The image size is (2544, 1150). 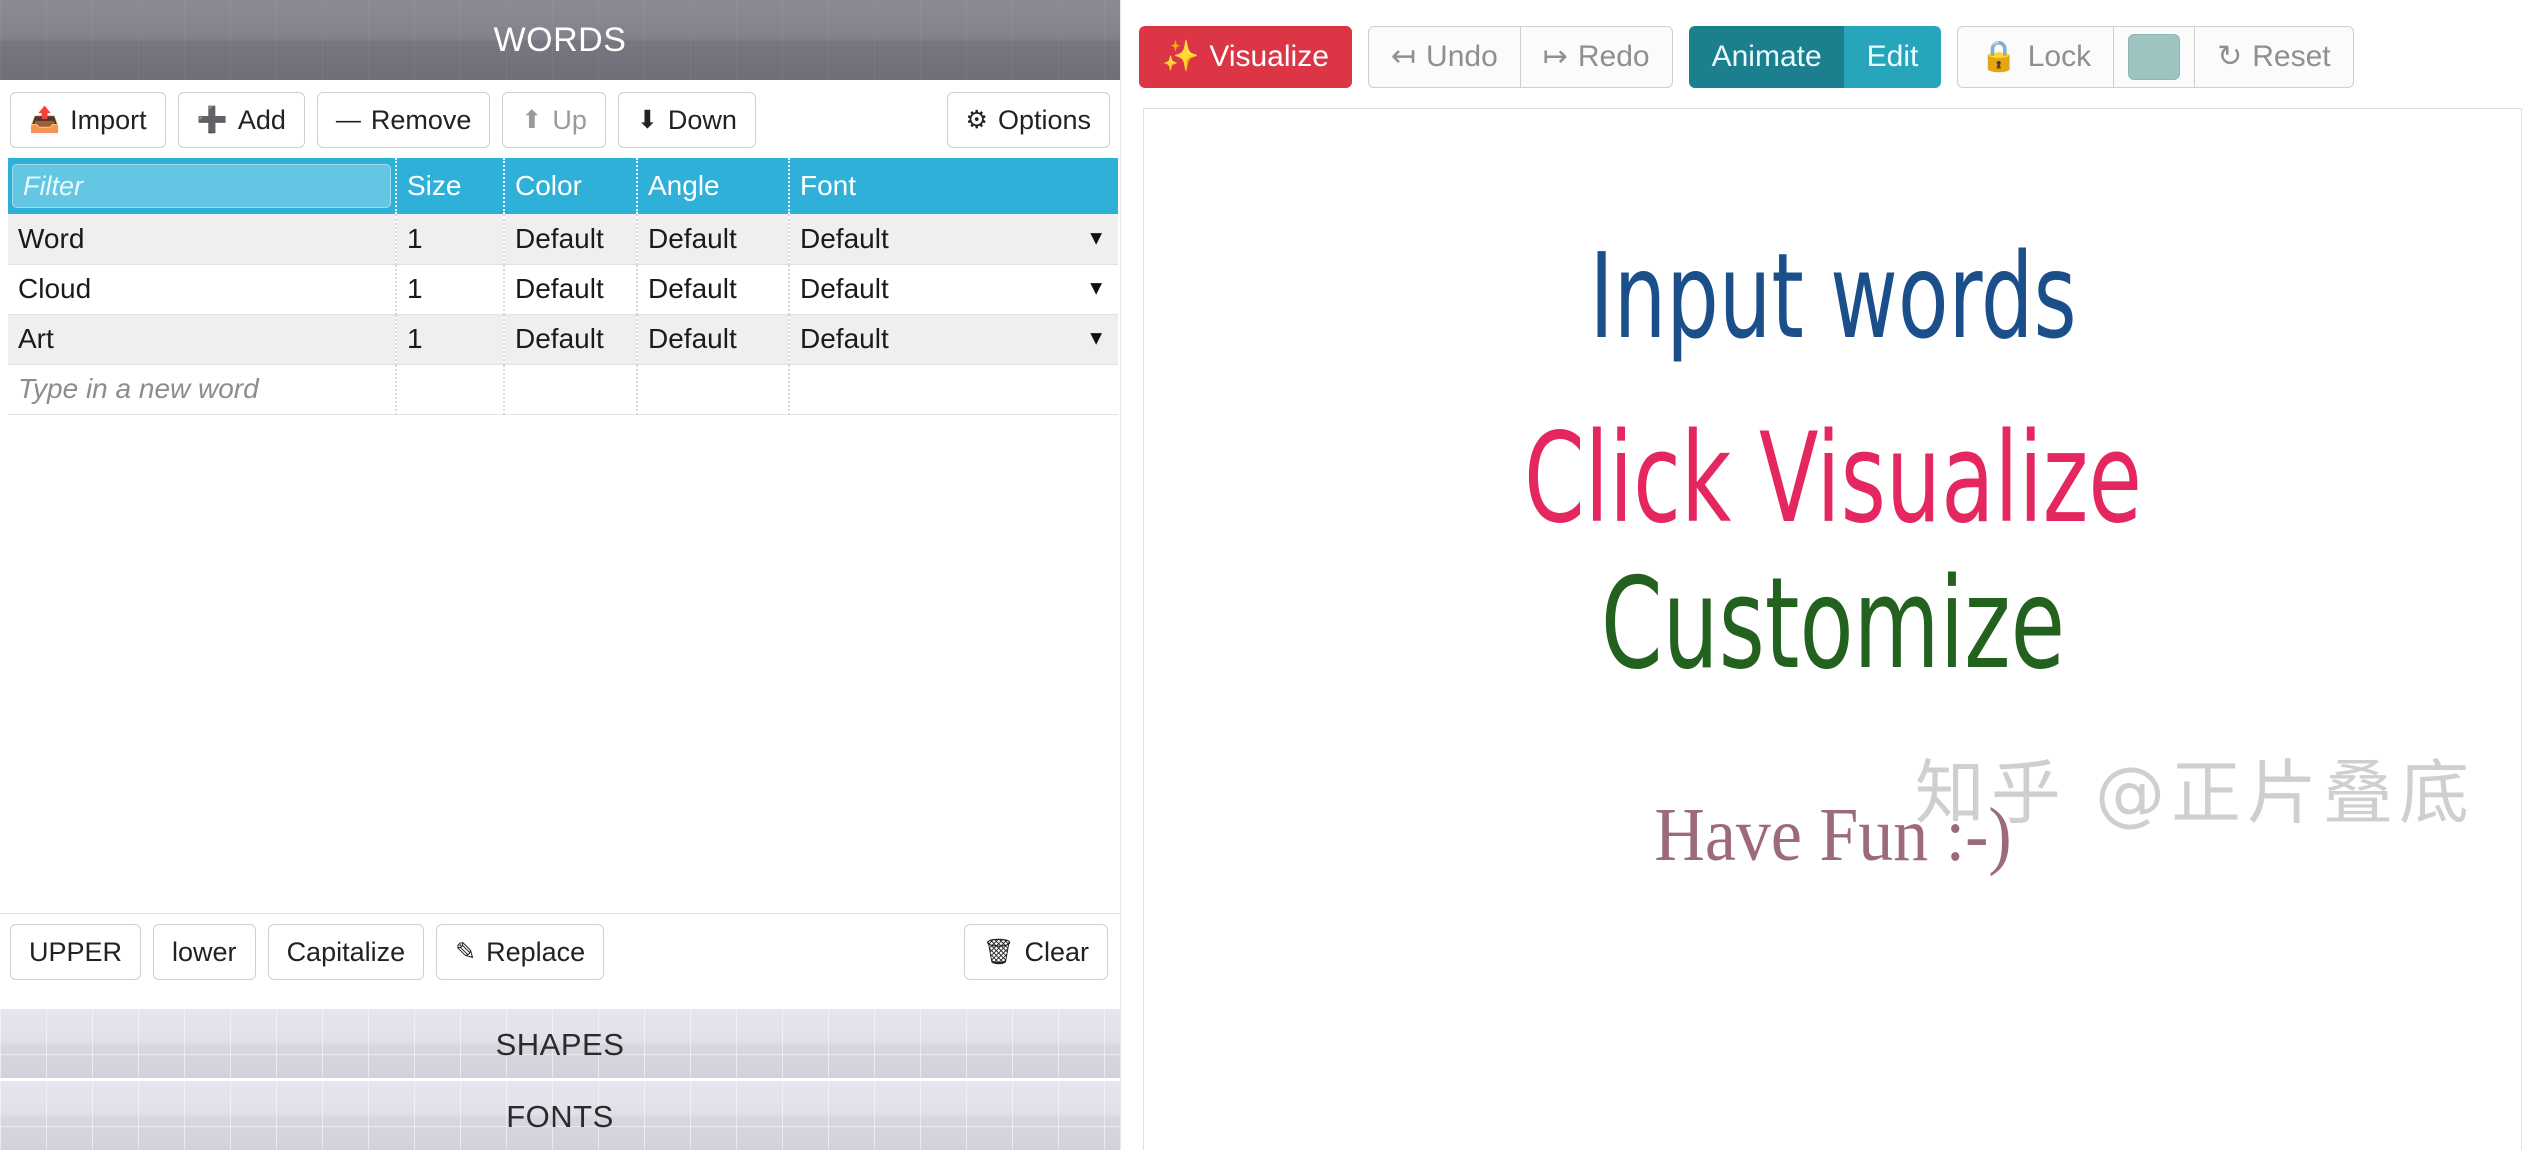 I want to click on magic-wand-icon: ✨, so click(x=1181, y=56).